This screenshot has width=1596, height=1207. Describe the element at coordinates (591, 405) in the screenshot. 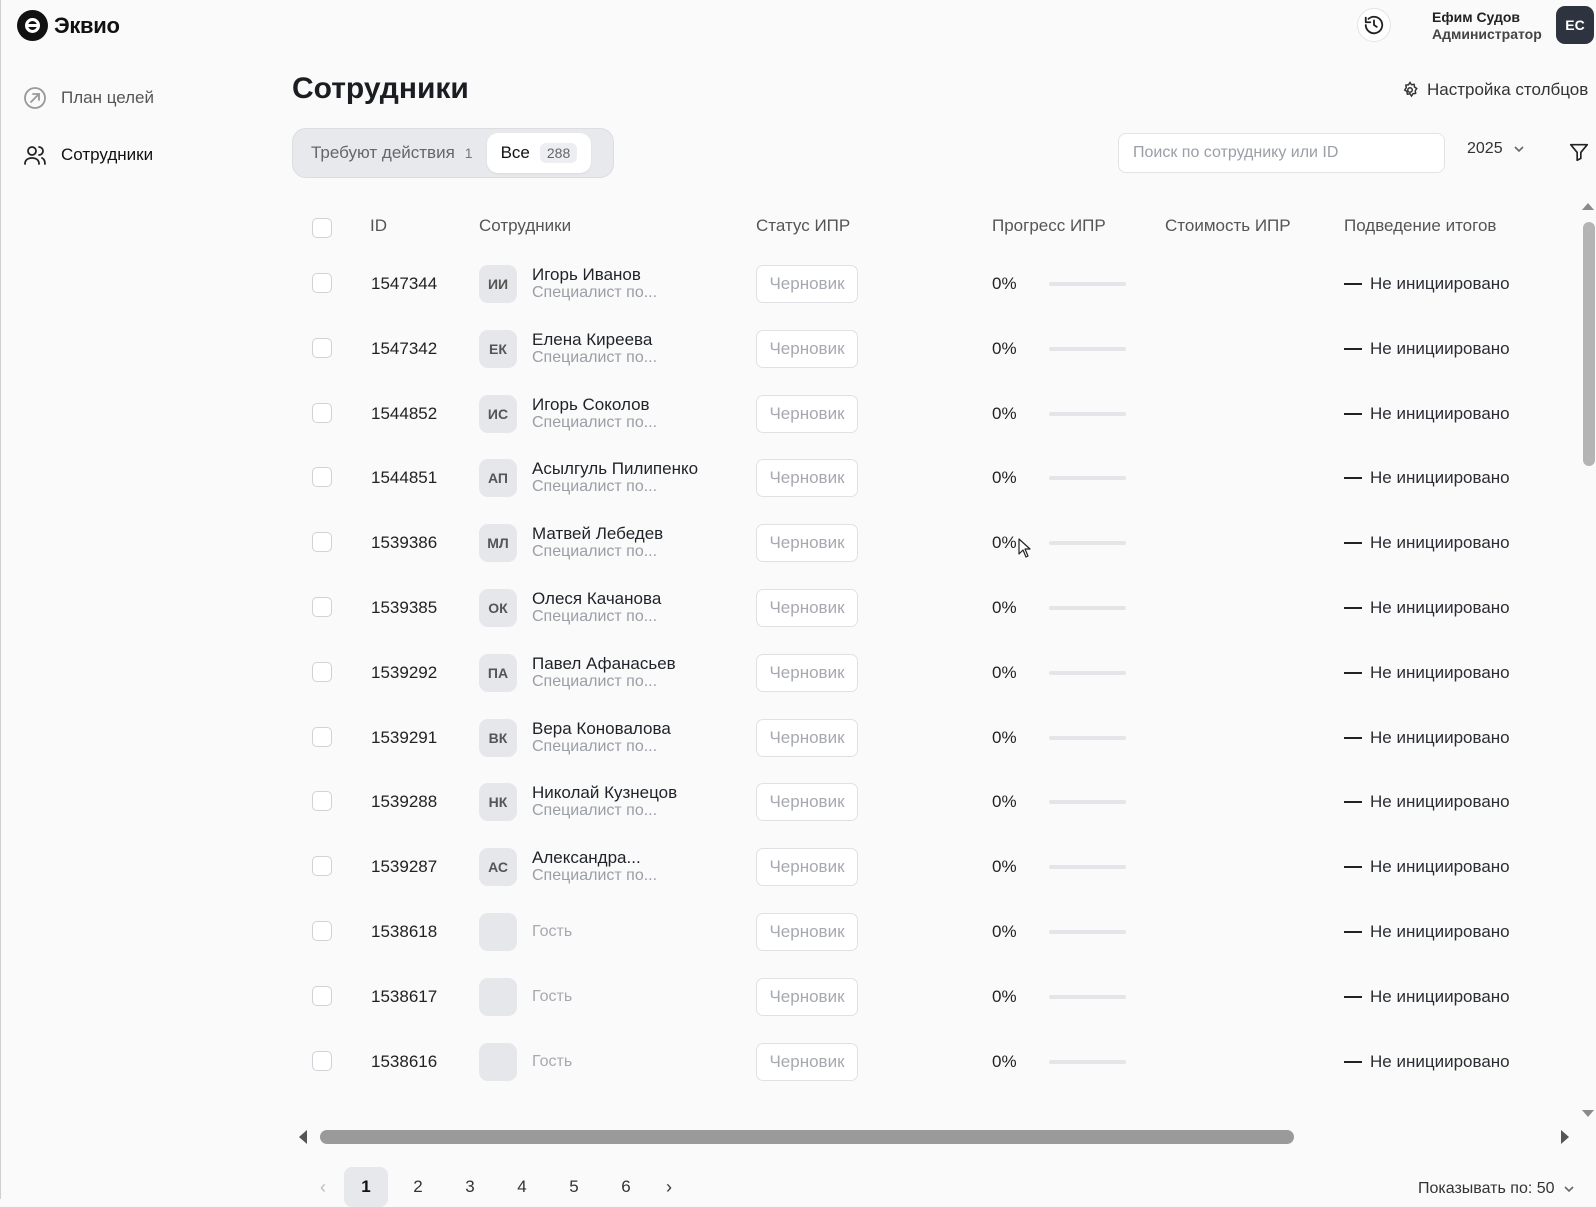

I see `employee-name: Игорь Соколов` at that location.